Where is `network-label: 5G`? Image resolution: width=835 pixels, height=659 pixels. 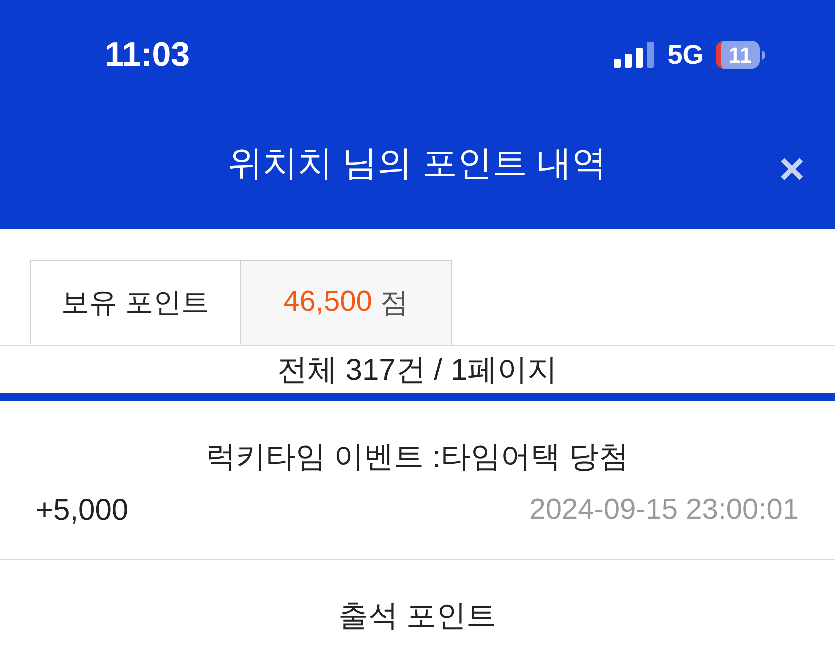 network-label: 5G is located at coordinates (686, 55).